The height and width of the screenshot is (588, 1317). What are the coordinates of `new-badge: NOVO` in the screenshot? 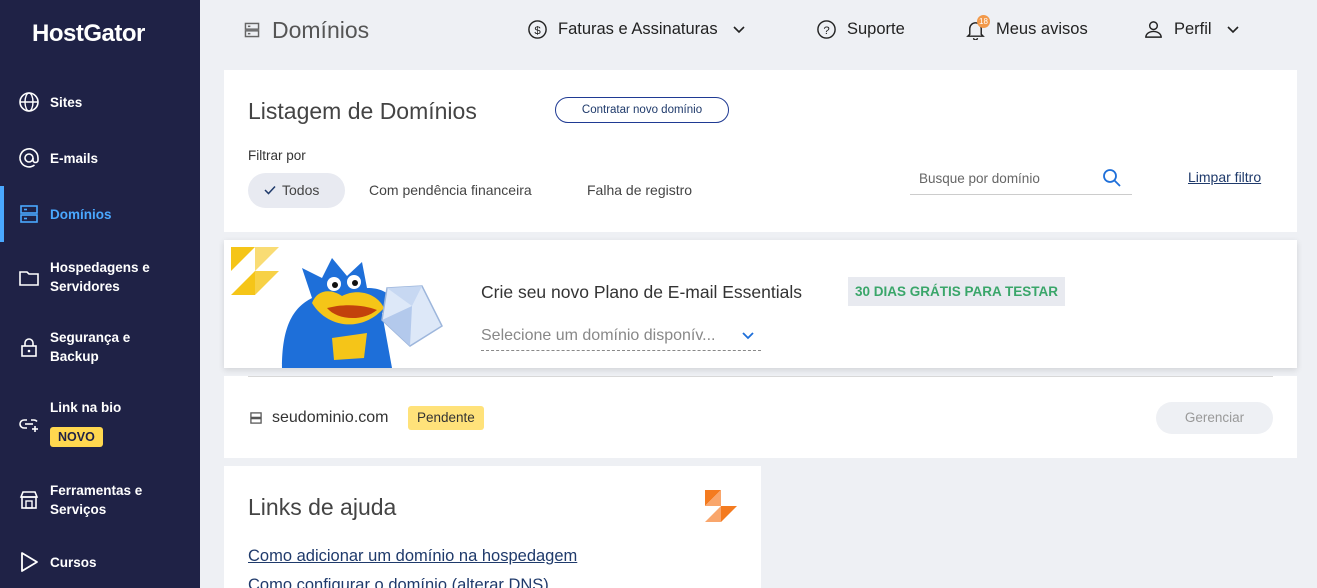 It's located at (76, 437).